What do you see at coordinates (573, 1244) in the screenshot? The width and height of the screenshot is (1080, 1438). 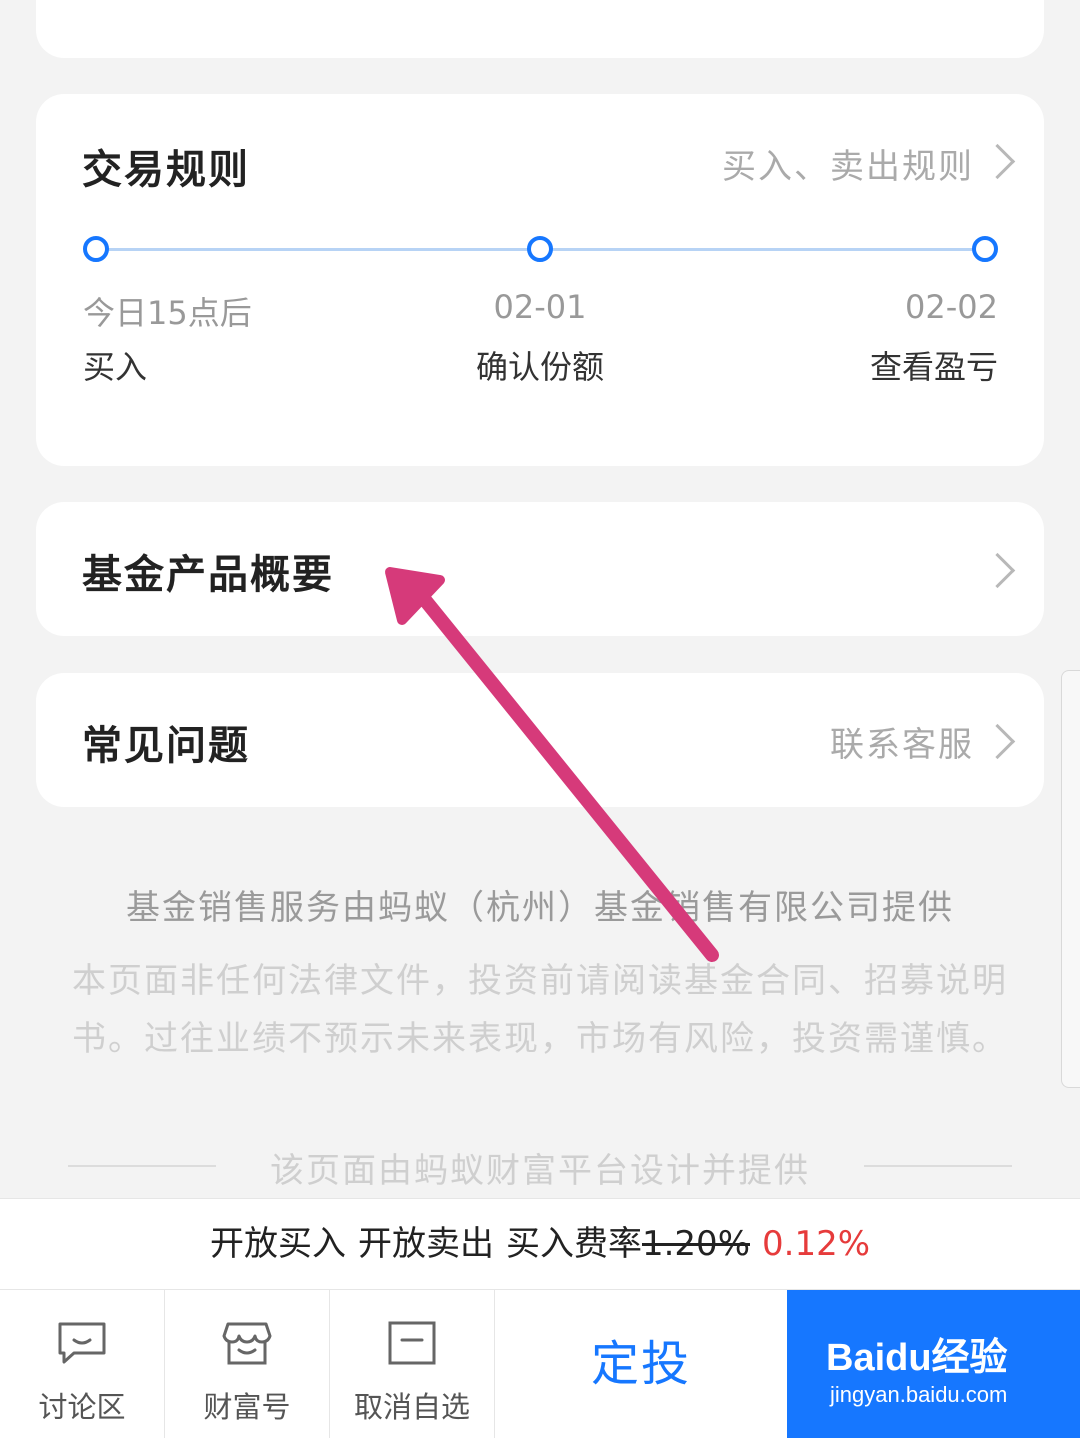 I see `fee-label: 买入费率` at bounding box center [573, 1244].